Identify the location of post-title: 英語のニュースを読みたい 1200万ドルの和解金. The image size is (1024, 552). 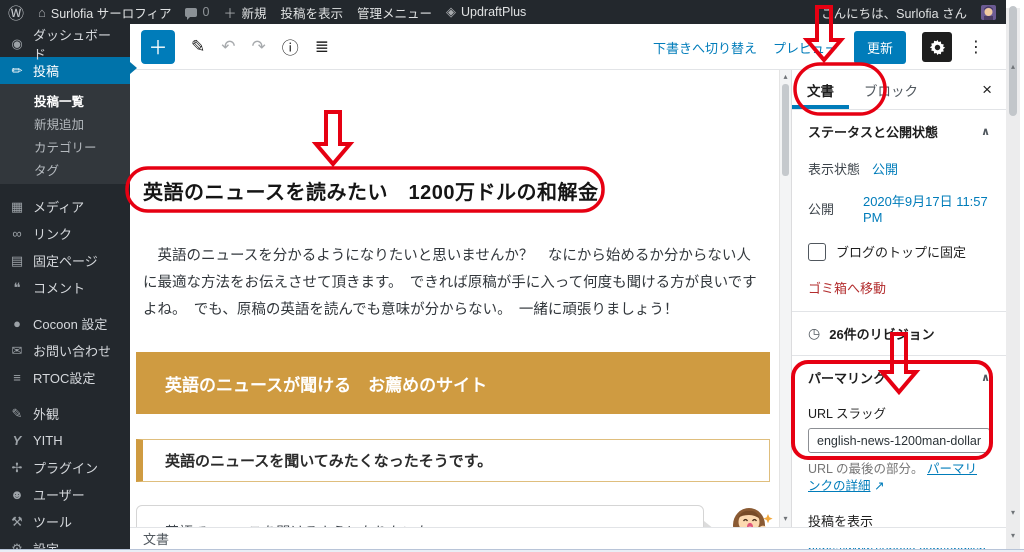
(451, 190).